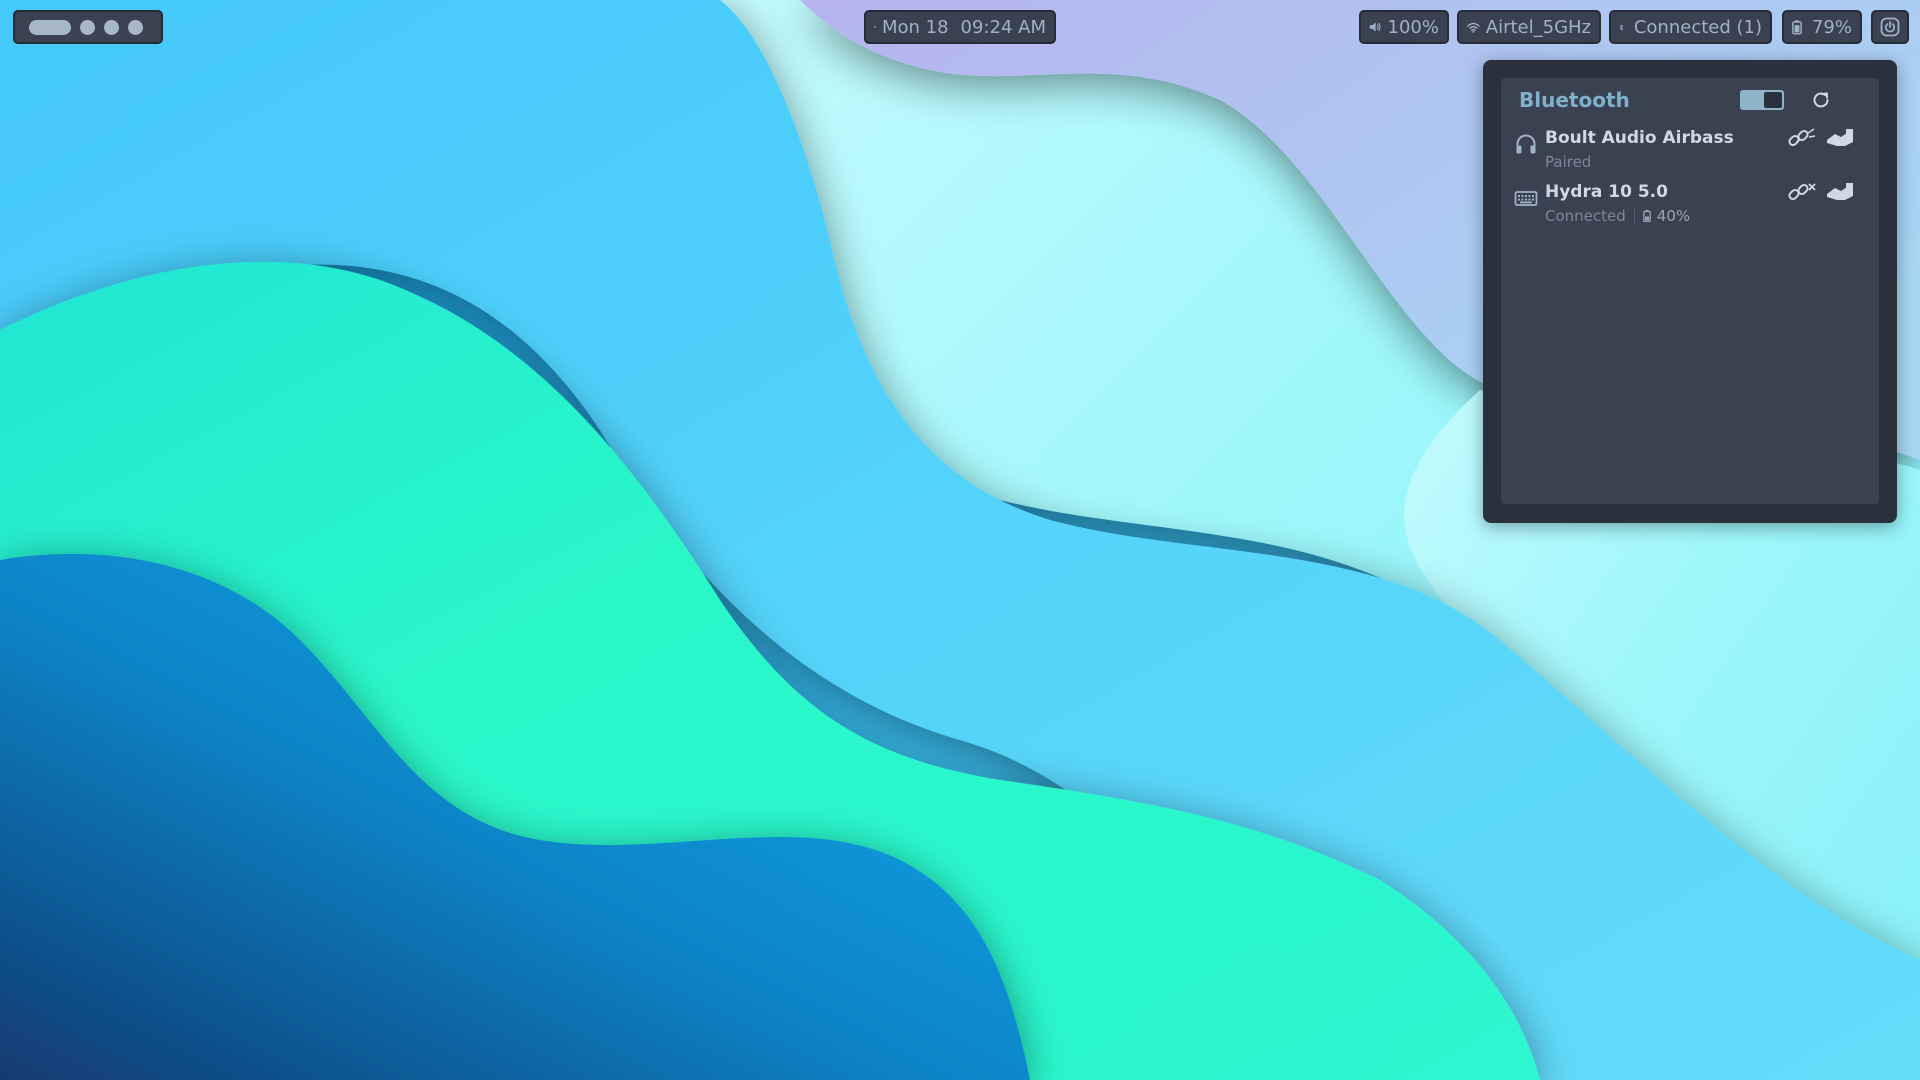 This screenshot has height=1080, width=1920. I want to click on workspace-1-active, so click(50, 27).